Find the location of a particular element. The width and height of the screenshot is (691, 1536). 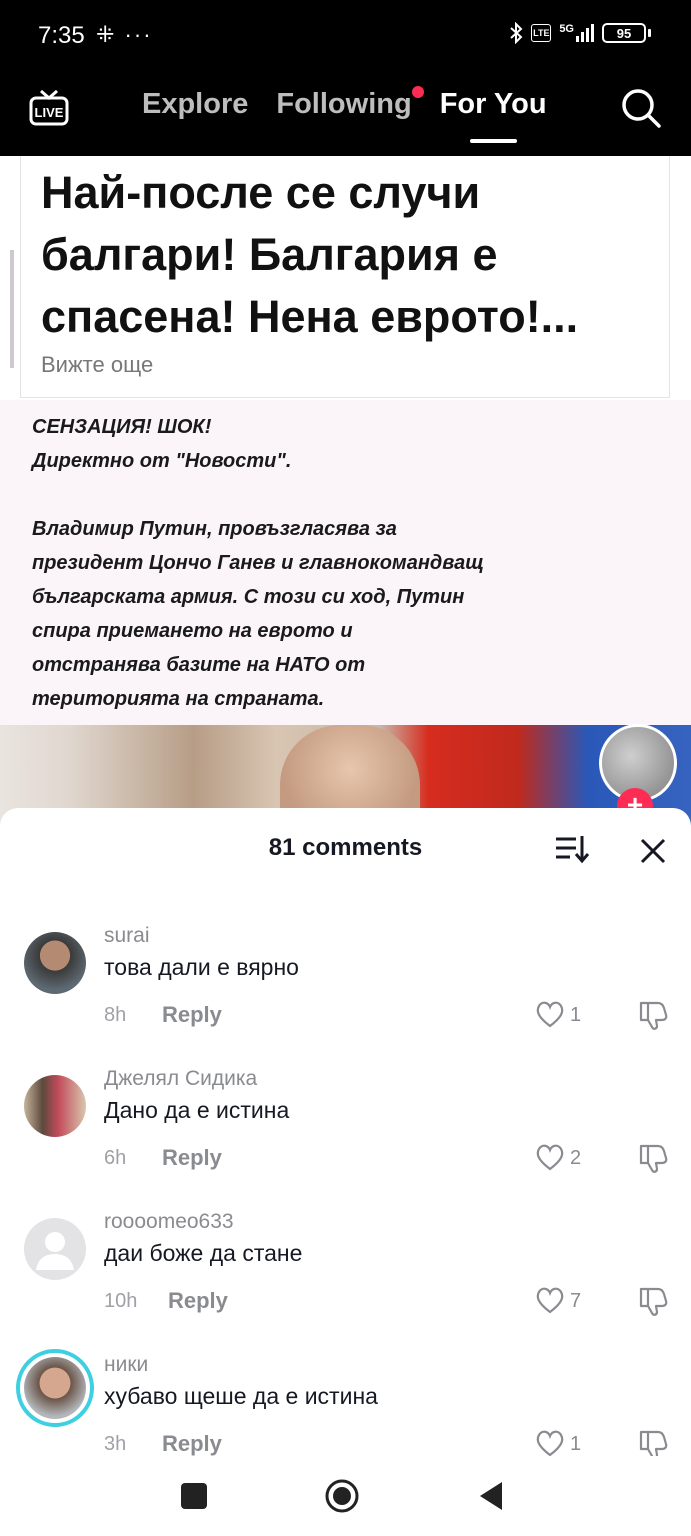

tab-following-label: Following is located at coordinates (344, 104).